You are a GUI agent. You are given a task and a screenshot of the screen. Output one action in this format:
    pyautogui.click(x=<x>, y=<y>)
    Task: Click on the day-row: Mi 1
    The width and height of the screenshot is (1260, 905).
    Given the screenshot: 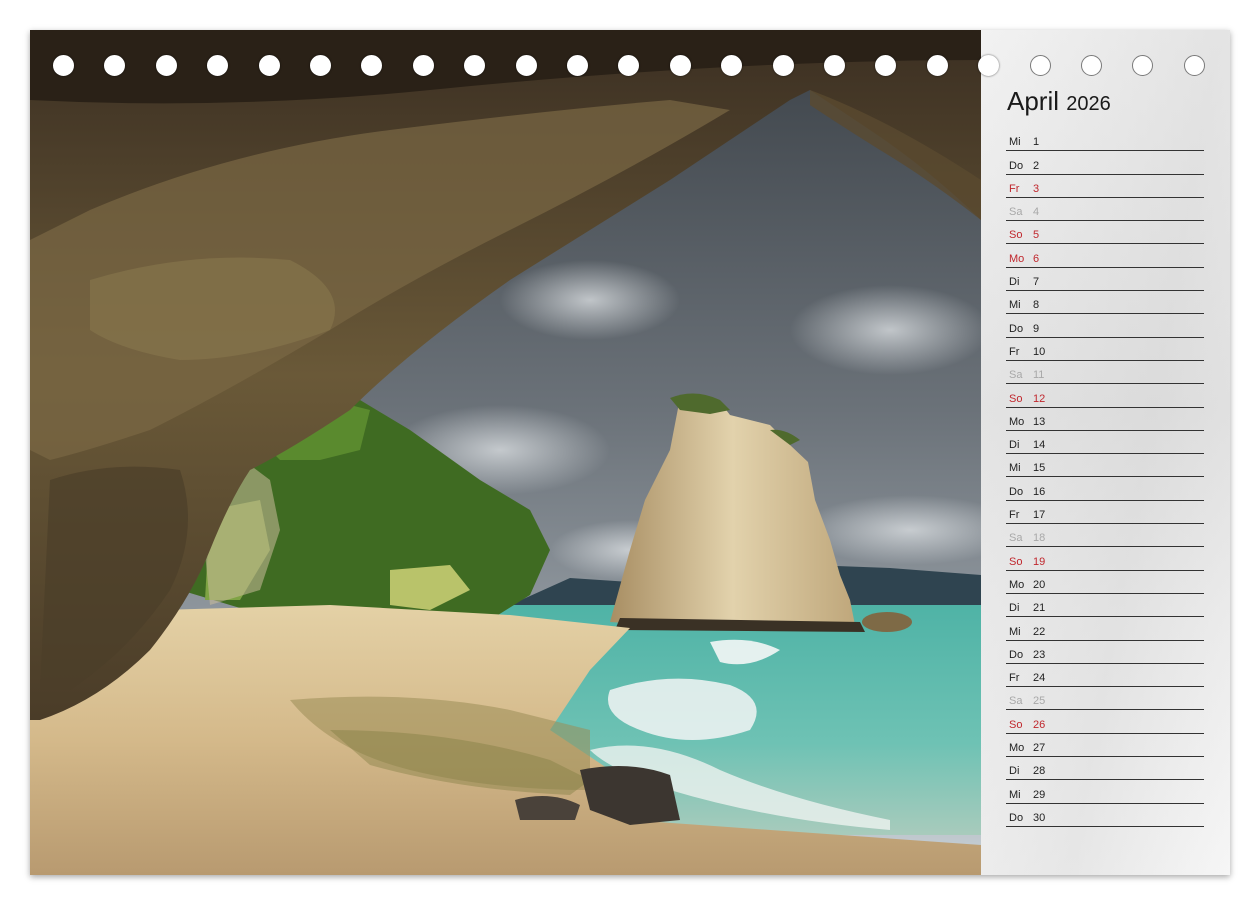 What is the action you would take?
    pyautogui.click(x=1105, y=140)
    